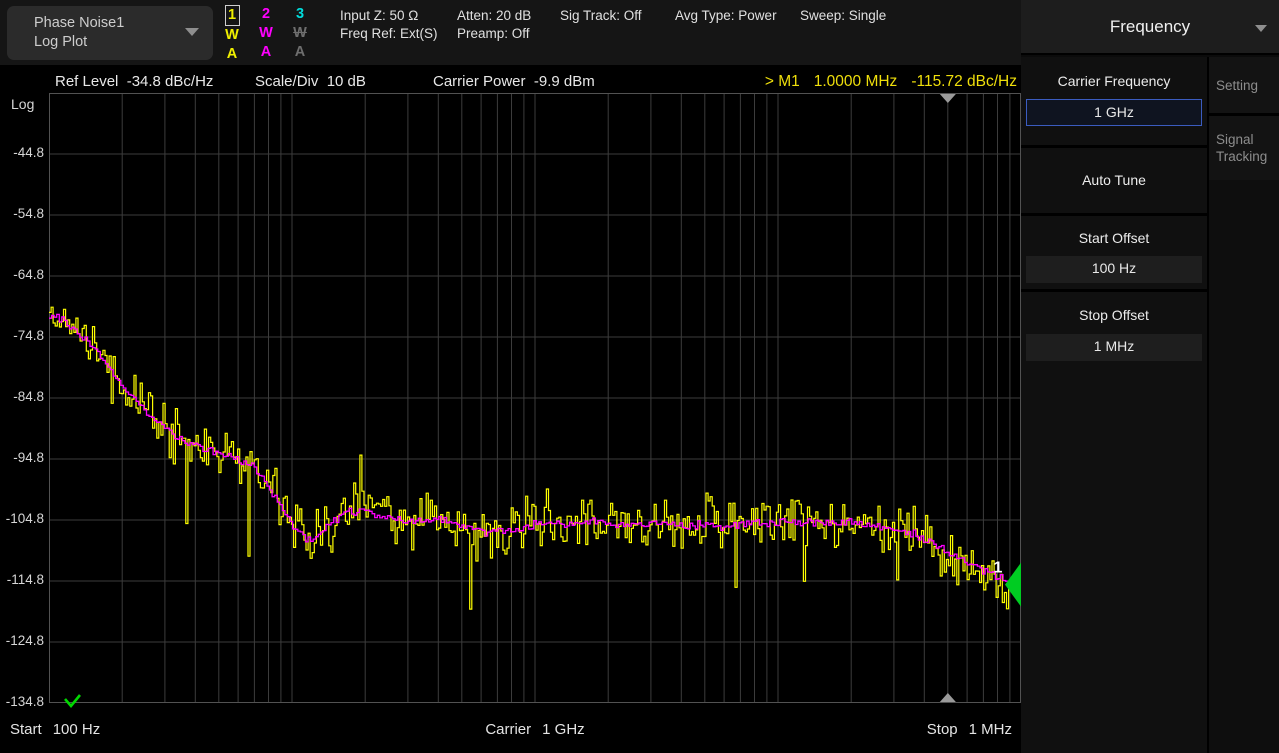  What do you see at coordinates (28, 274) in the screenshot?
I see `y-axis-tick-label: -64.8` at bounding box center [28, 274].